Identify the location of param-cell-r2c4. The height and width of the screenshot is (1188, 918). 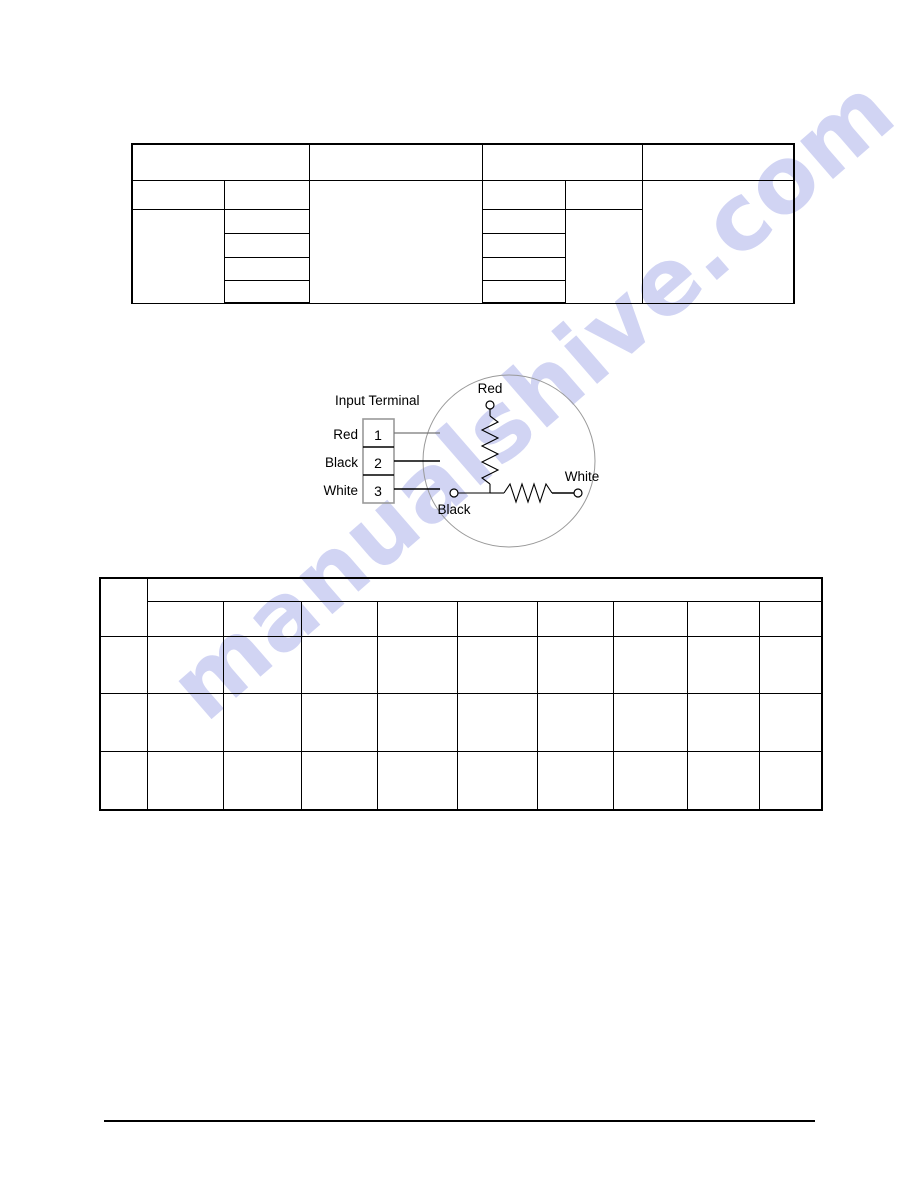
(339, 722).